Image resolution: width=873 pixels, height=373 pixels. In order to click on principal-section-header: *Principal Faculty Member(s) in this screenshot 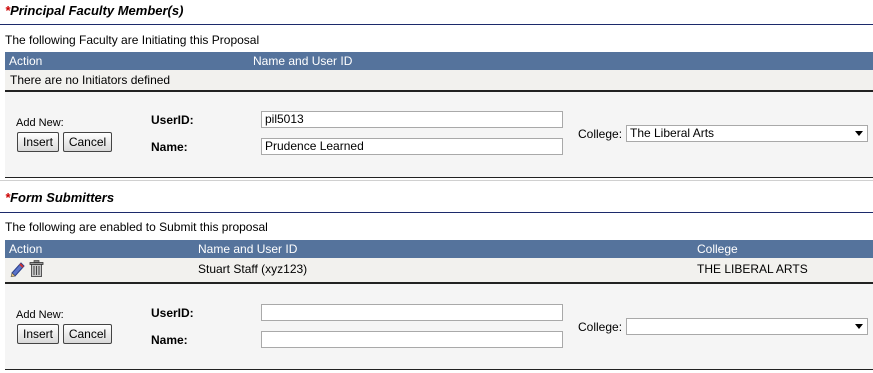, I will do `click(436, 12)`.